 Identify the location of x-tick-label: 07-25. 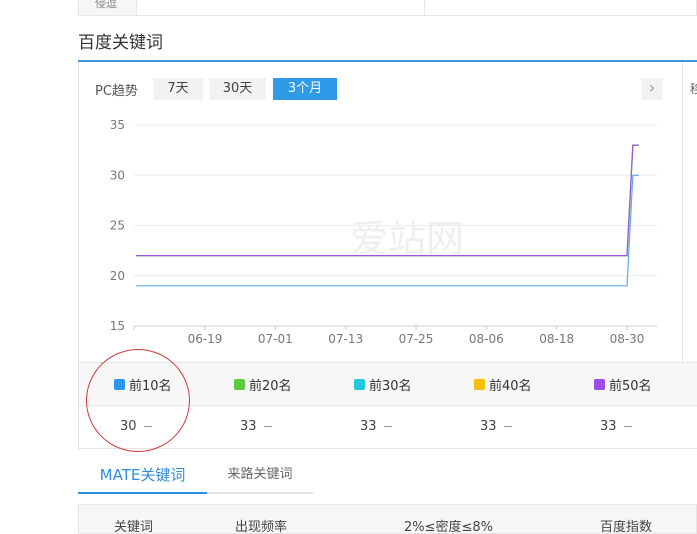
(416, 339).